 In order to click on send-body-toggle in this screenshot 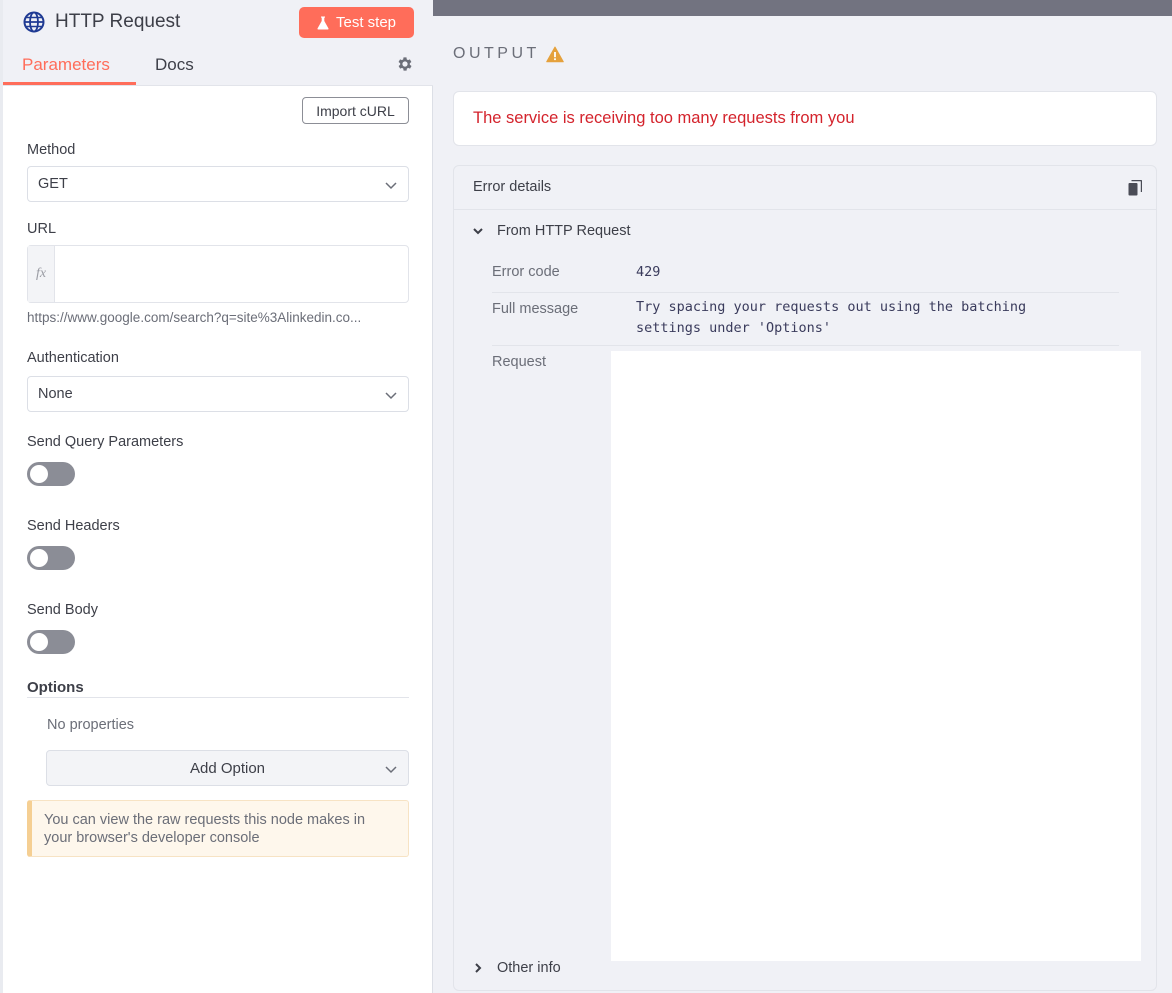, I will do `click(51, 642)`.